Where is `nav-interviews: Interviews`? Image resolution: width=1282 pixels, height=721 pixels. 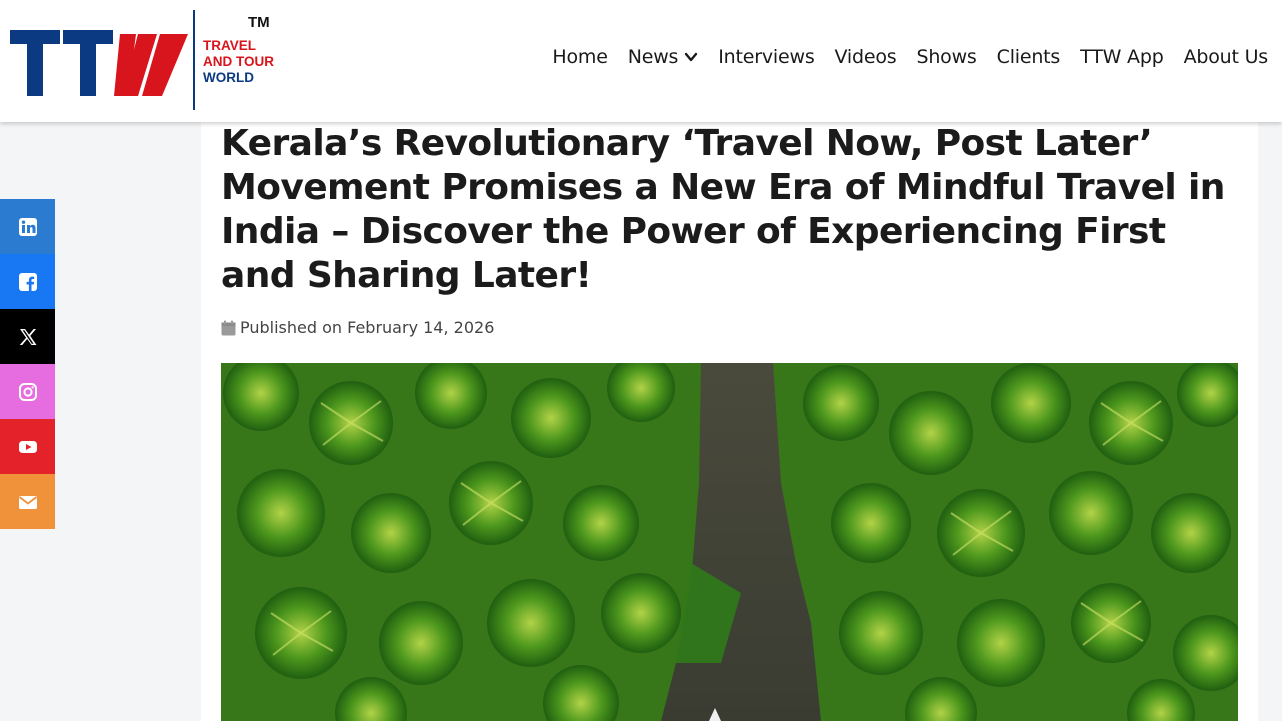
nav-interviews: Interviews is located at coordinates (766, 57).